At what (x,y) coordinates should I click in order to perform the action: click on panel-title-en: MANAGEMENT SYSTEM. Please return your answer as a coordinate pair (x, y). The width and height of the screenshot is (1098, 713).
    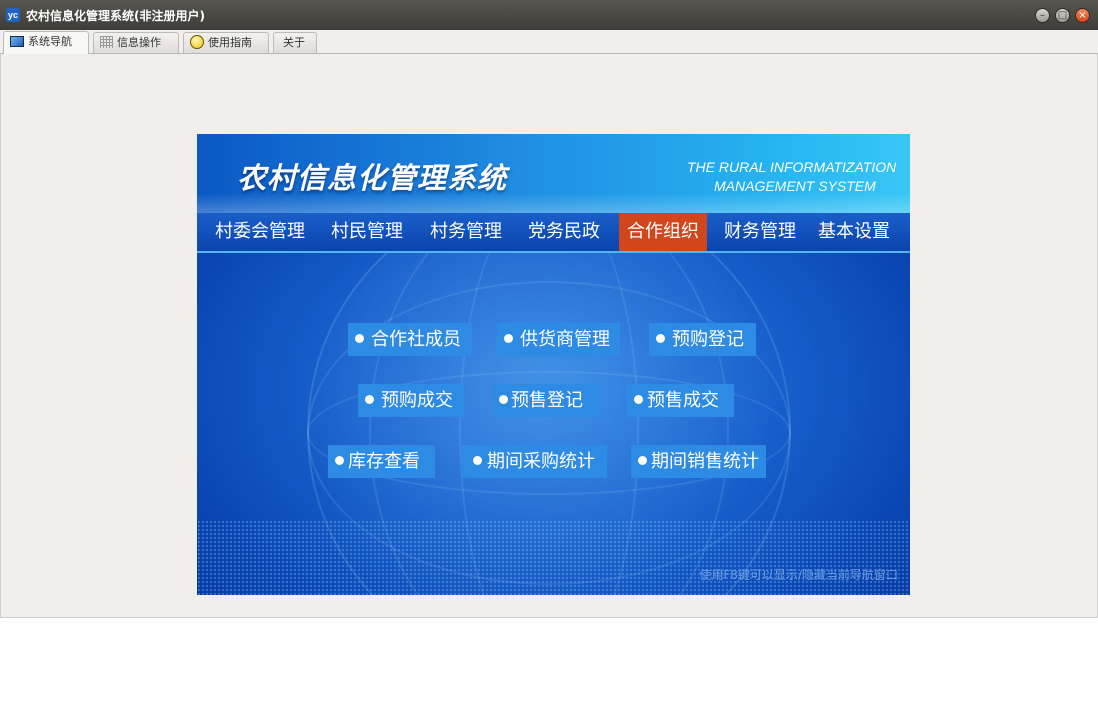
    Looking at the image, I should click on (795, 186).